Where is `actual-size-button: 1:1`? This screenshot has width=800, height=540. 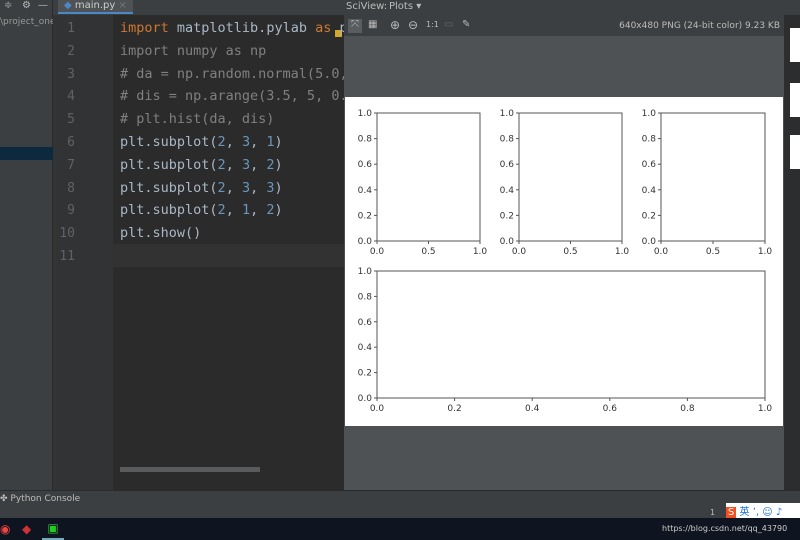 actual-size-button: 1:1 is located at coordinates (432, 24).